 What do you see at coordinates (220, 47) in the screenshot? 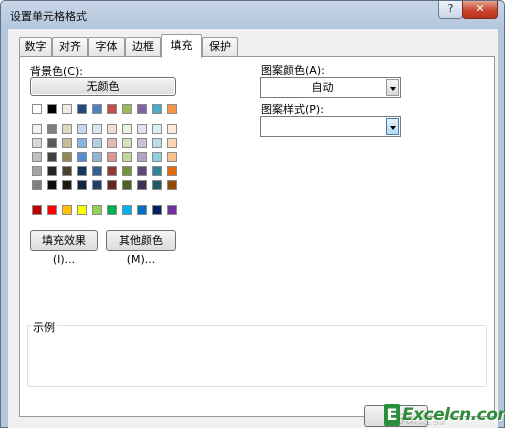
I see `tab-protection: 保护` at bounding box center [220, 47].